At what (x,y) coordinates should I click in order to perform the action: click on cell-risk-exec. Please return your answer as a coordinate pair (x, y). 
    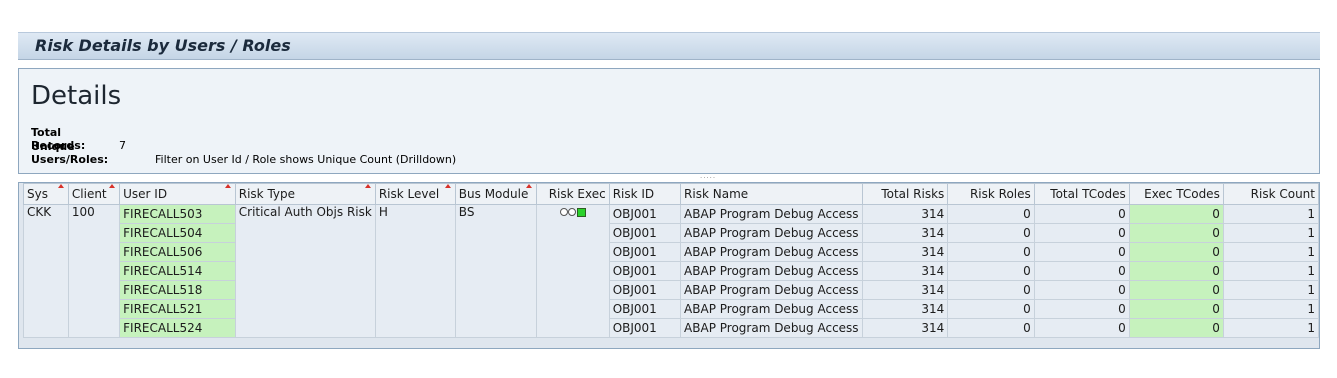
    Looking at the image, I should click on (573, 271).